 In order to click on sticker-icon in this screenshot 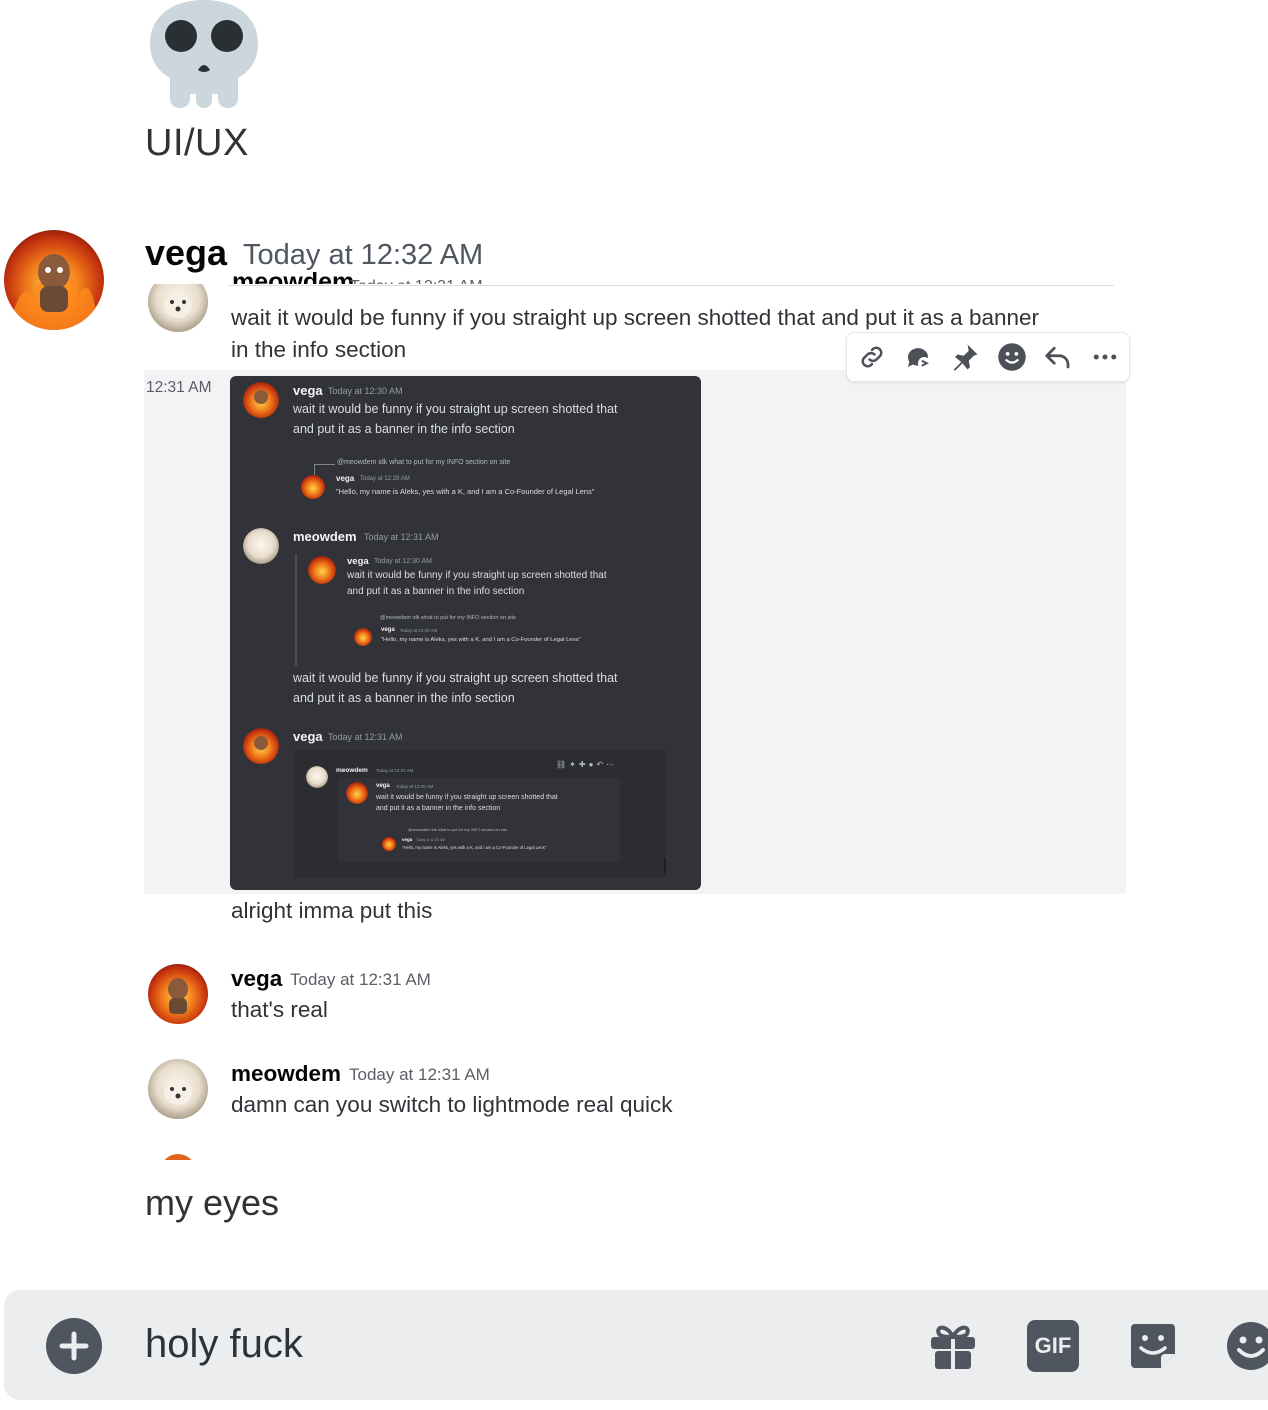, I will do `click(1153, 1346)`.